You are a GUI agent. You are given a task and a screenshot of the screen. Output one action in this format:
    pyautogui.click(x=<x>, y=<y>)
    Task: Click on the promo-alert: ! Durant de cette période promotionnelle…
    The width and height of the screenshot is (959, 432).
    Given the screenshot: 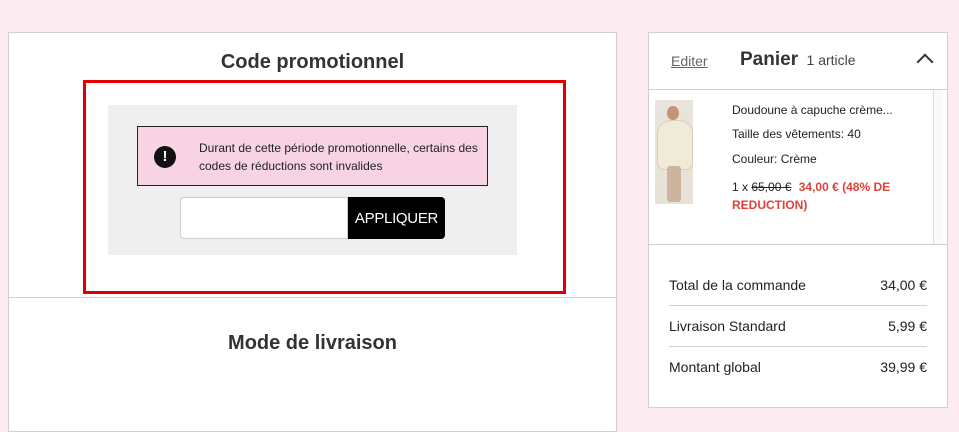 What is the action you would take?
    pyautogui.click(x=312, y=156)
    